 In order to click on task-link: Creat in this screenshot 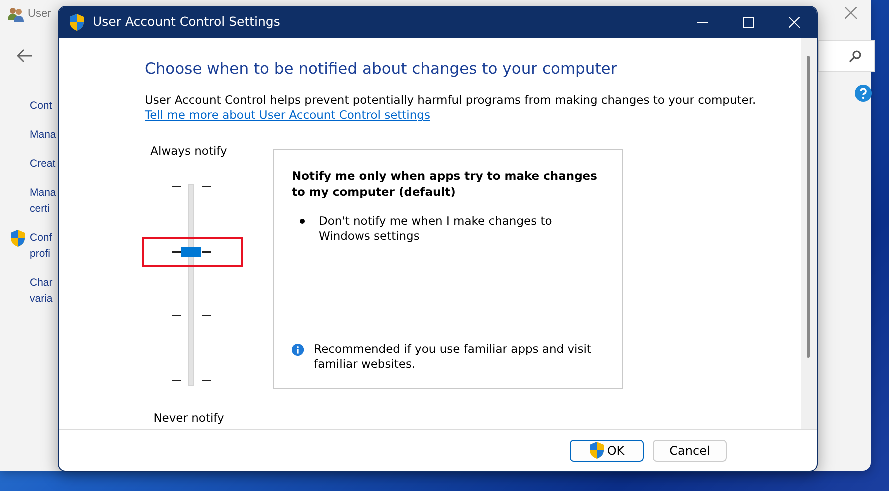, I will do `click(43, 164)`.